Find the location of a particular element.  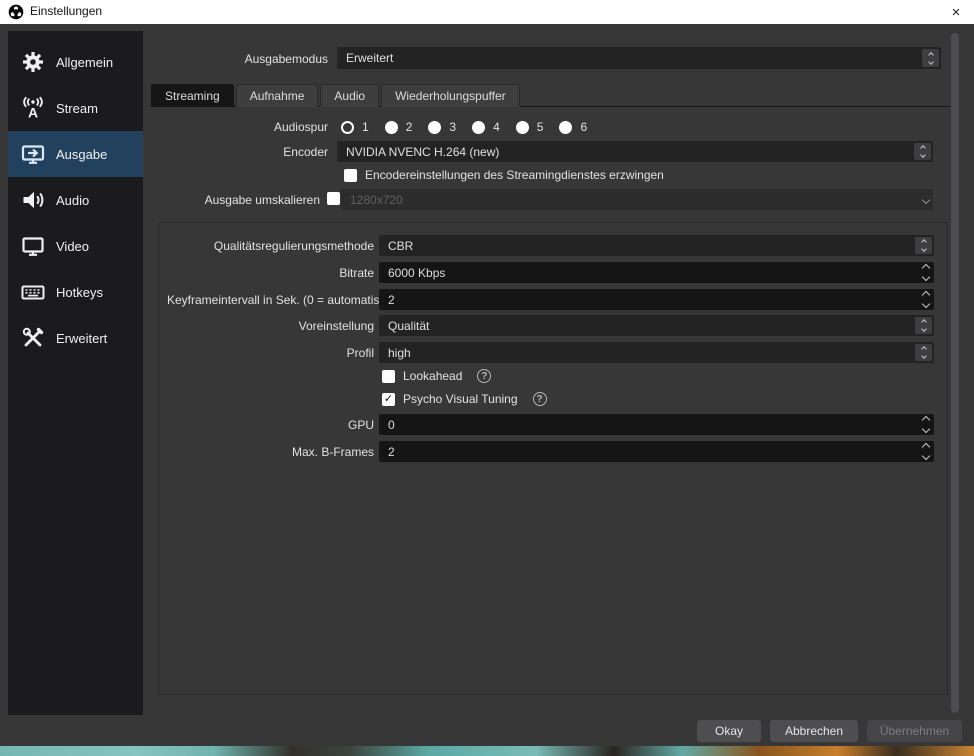

profile-label: Profil is located at coordinates (360, 353).